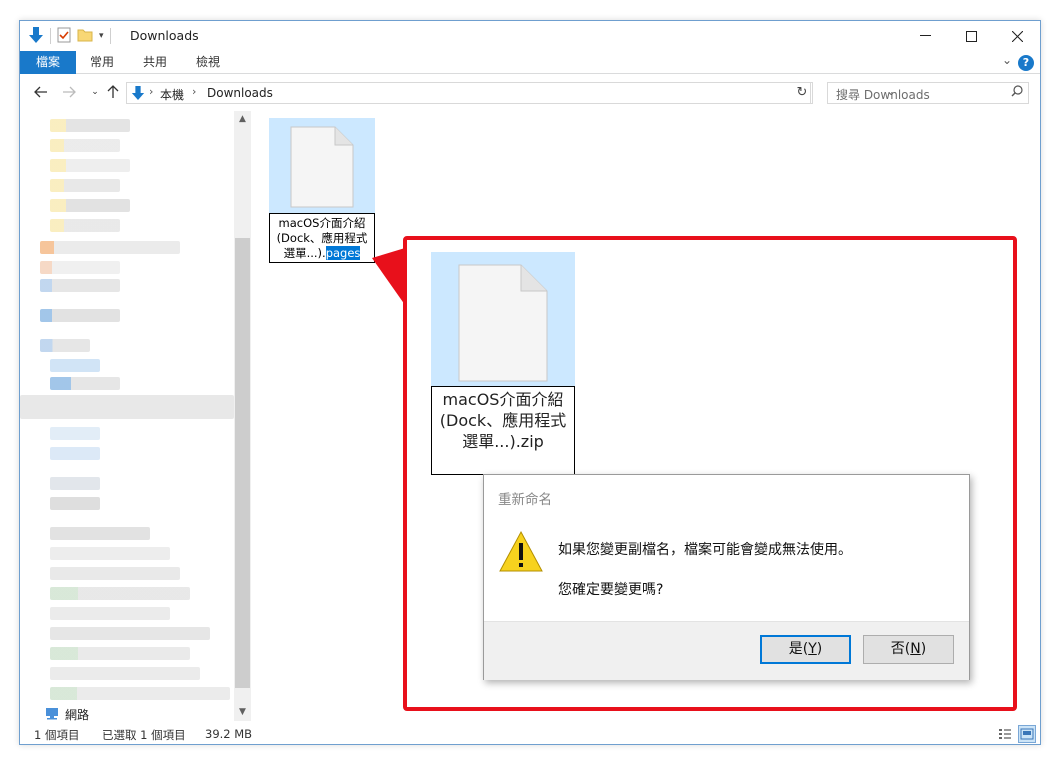 Image resolution: width=1060 pixels, height=765 pixels. I want to click on minimize-button, so click(925, 36).